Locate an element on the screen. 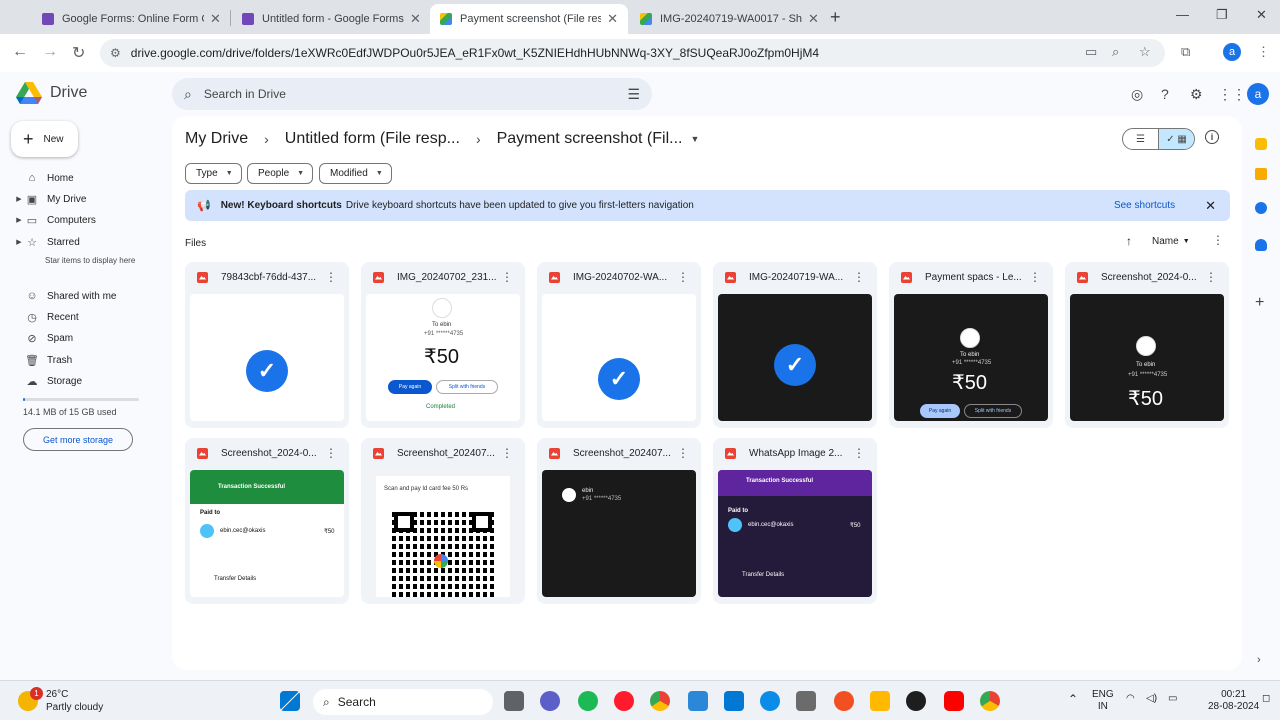 This screenshot has height=720, width=1280. get-more-storage-button: Get more storage is located at coordinates (78, 439).